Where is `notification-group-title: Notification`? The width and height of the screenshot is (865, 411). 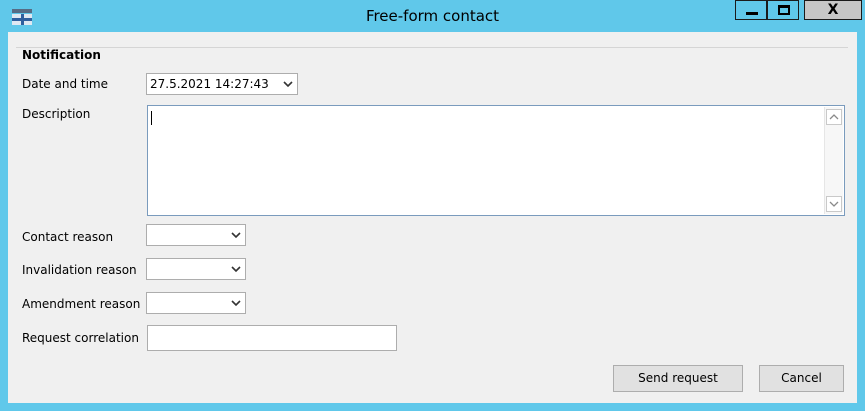
notification-group-title: Notification is located at coordinates (63, 55).